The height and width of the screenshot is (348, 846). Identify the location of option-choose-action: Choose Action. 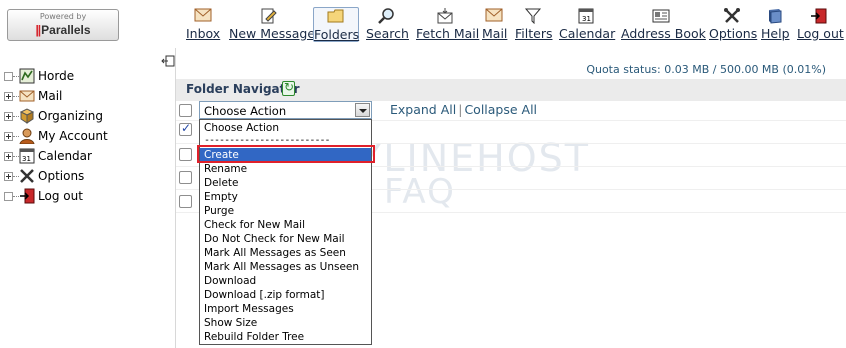
(241, 128).